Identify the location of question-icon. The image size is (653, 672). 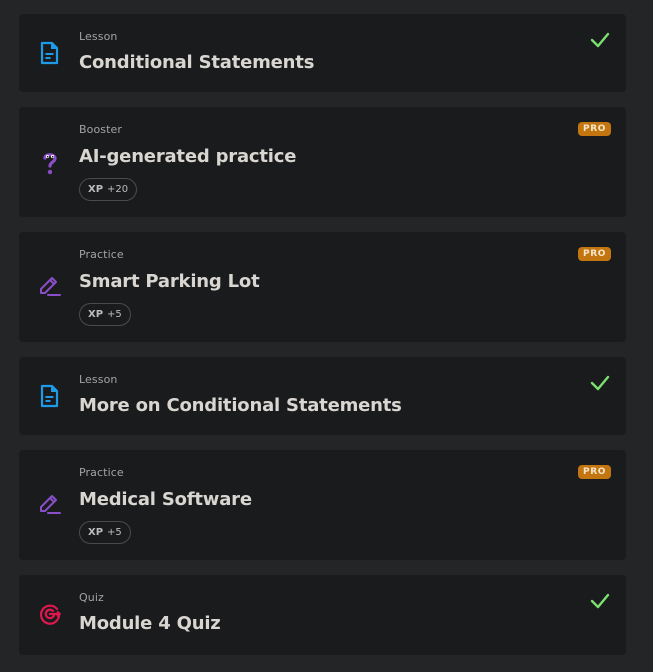
(50, 163).